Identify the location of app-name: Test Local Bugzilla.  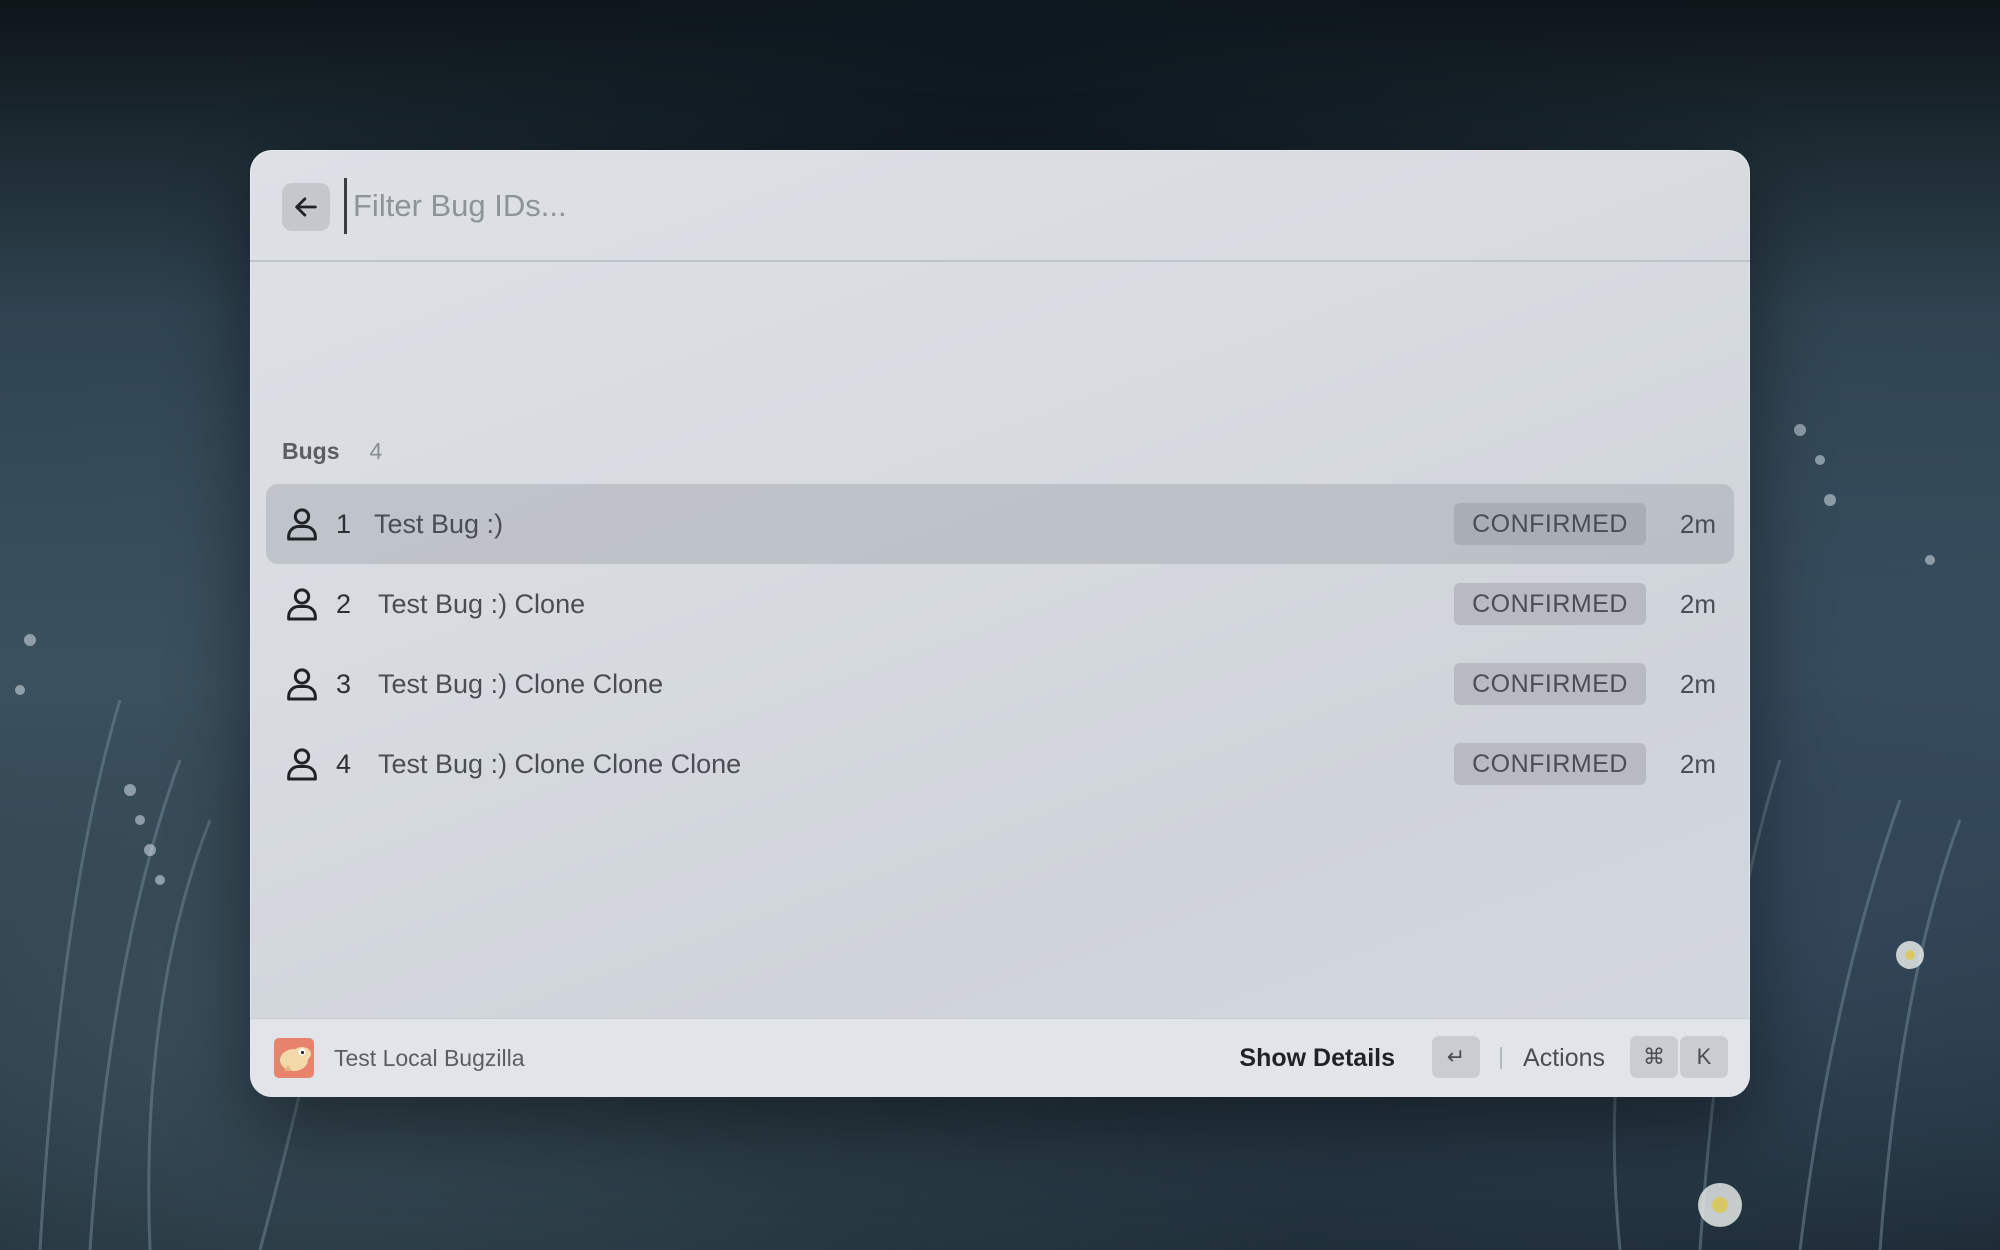
(429, 1058).